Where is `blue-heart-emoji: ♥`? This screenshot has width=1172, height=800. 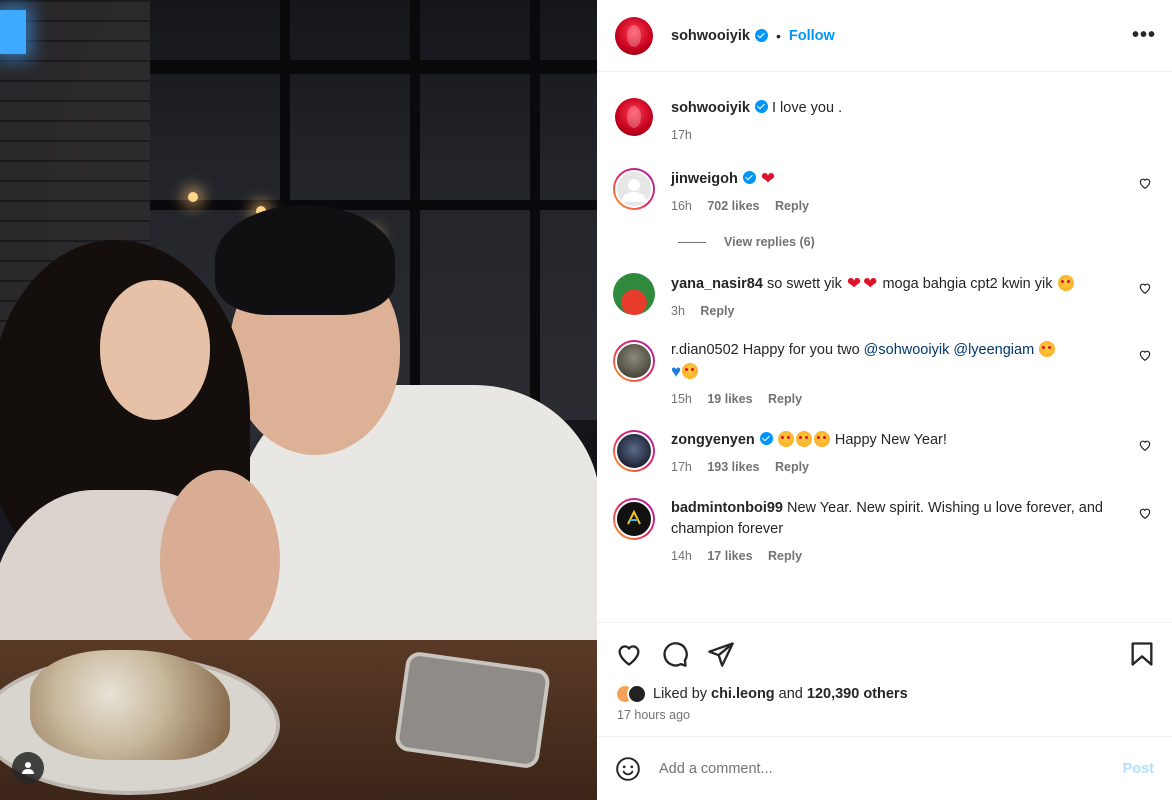
blue-heart-emoji: ♥ is located at coordinates (676, 371).